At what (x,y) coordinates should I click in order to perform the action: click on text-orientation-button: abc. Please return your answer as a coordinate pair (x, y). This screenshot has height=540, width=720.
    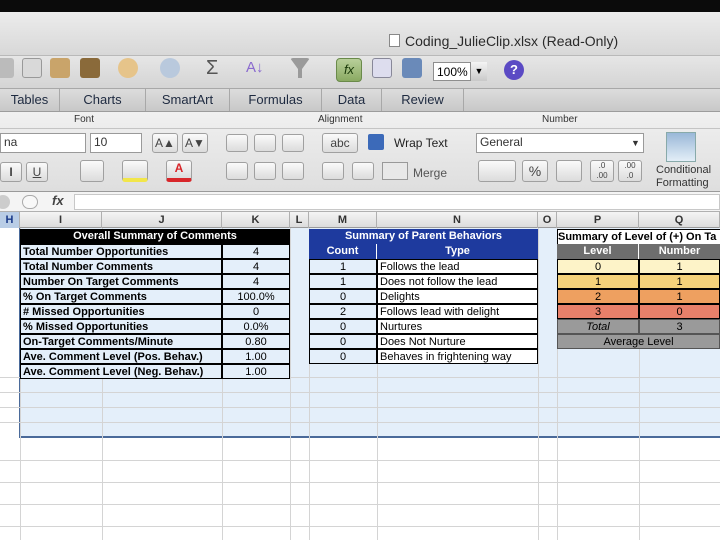
    Looking at the image, I should click on (340, 143).